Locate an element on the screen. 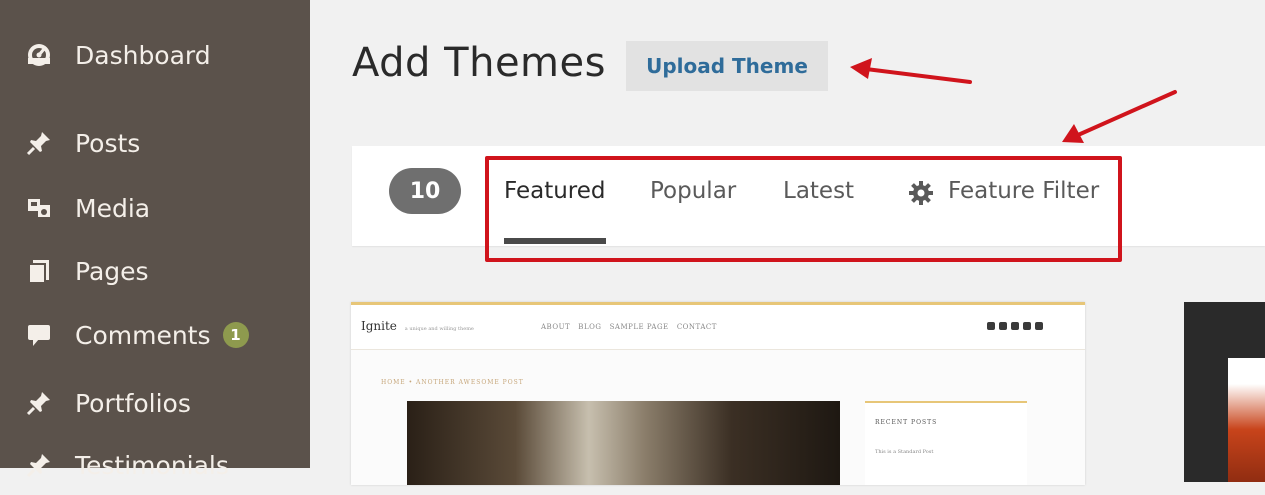 The width and height of the screenshot is (1265, 495). sidebar-item-label: Pages is located at coordinates (112, 271).